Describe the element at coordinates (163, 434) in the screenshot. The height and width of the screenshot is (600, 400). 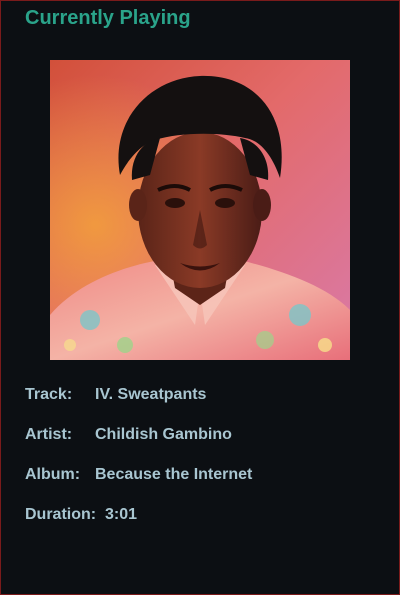
I see `artist-value: Childish Gambino` at that location.